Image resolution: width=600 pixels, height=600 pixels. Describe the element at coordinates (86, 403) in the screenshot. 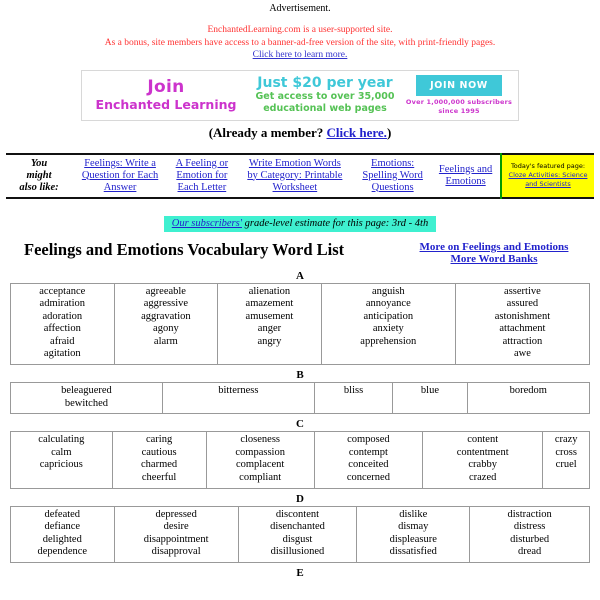

I see `word-item: bewitched` at that location.